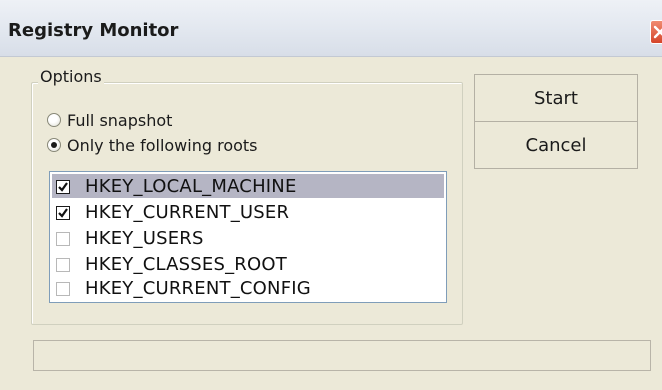 The width and height of the screenshot is (662, 390). Describe the element at coordinates (556, 145) in the screenshot. I see `cancel-button: Cancel` at that location.